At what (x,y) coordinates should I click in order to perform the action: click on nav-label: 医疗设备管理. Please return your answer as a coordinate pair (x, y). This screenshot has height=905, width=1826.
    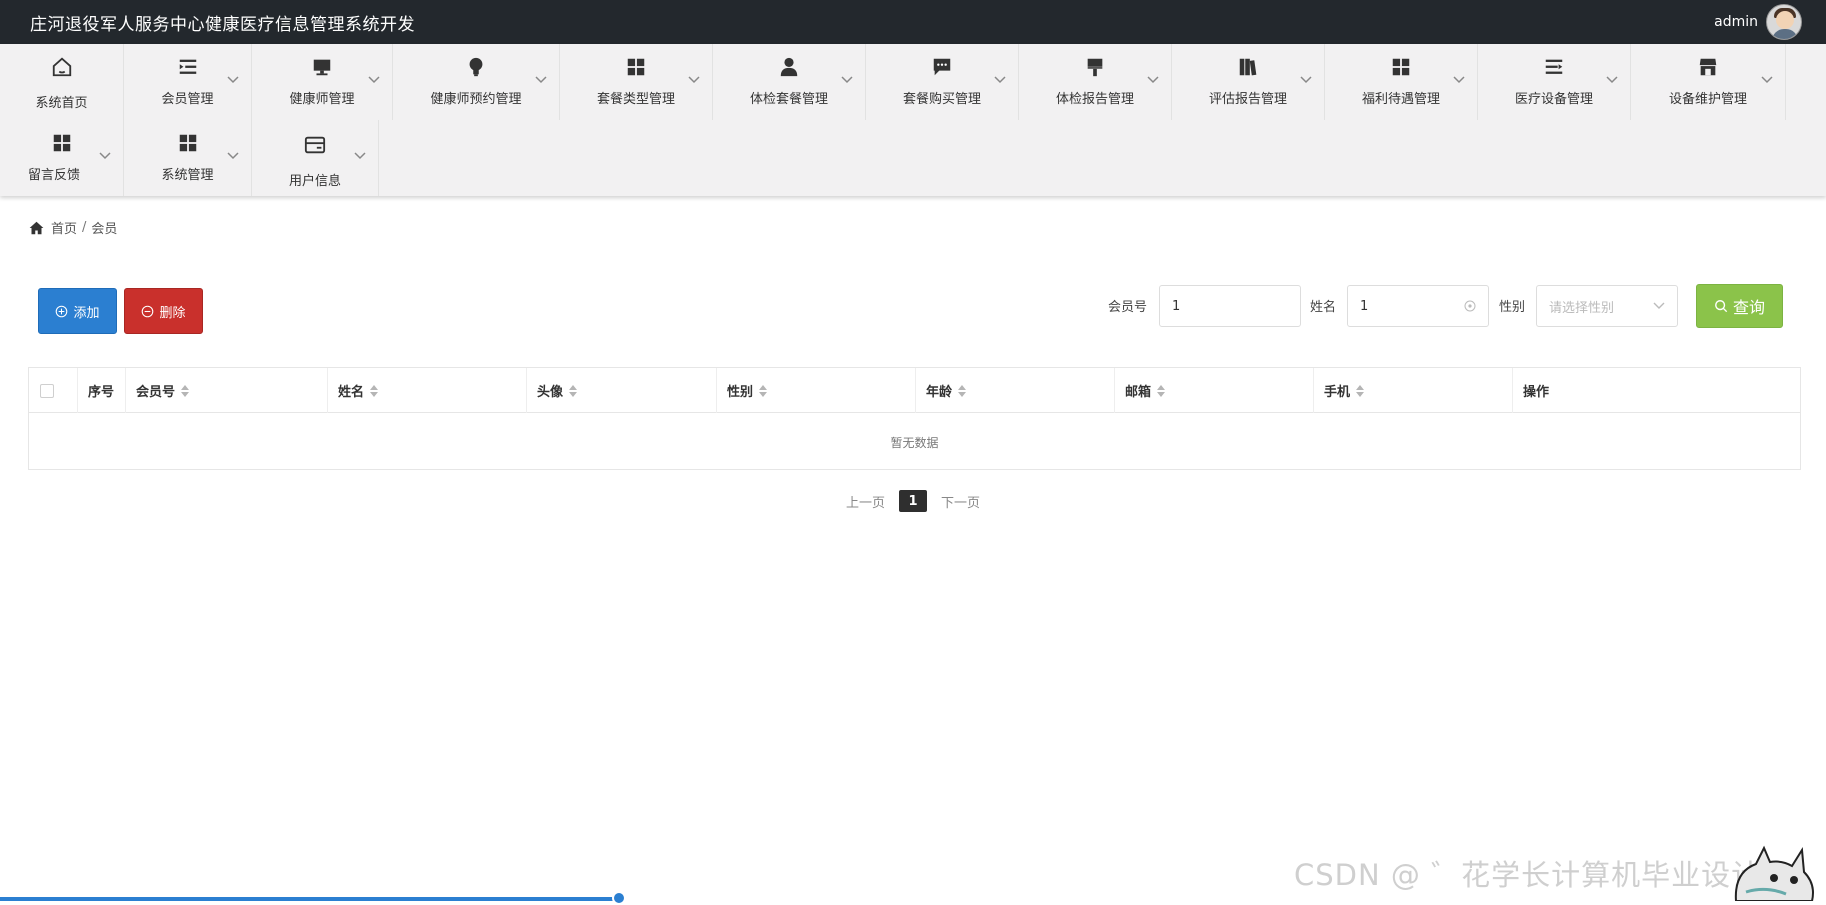
    Looking at the image, I should click on (1553, 99).